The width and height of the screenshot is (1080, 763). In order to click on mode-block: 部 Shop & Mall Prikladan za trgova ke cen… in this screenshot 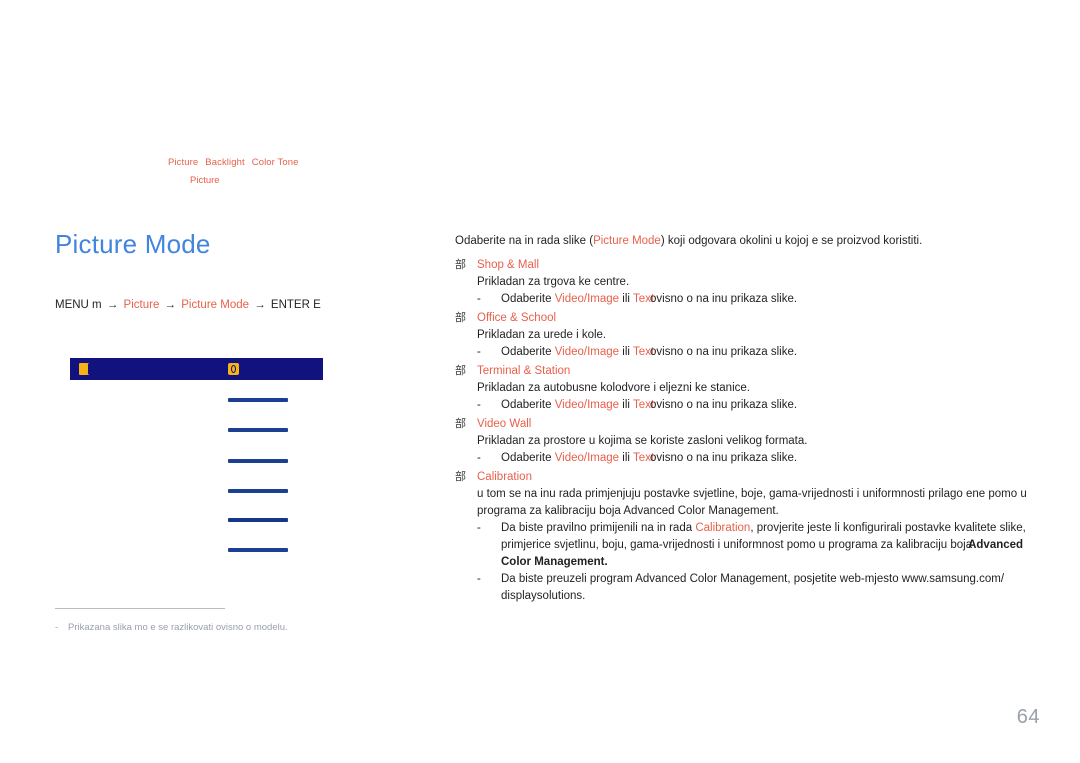, I will do `click(745, 282)`.